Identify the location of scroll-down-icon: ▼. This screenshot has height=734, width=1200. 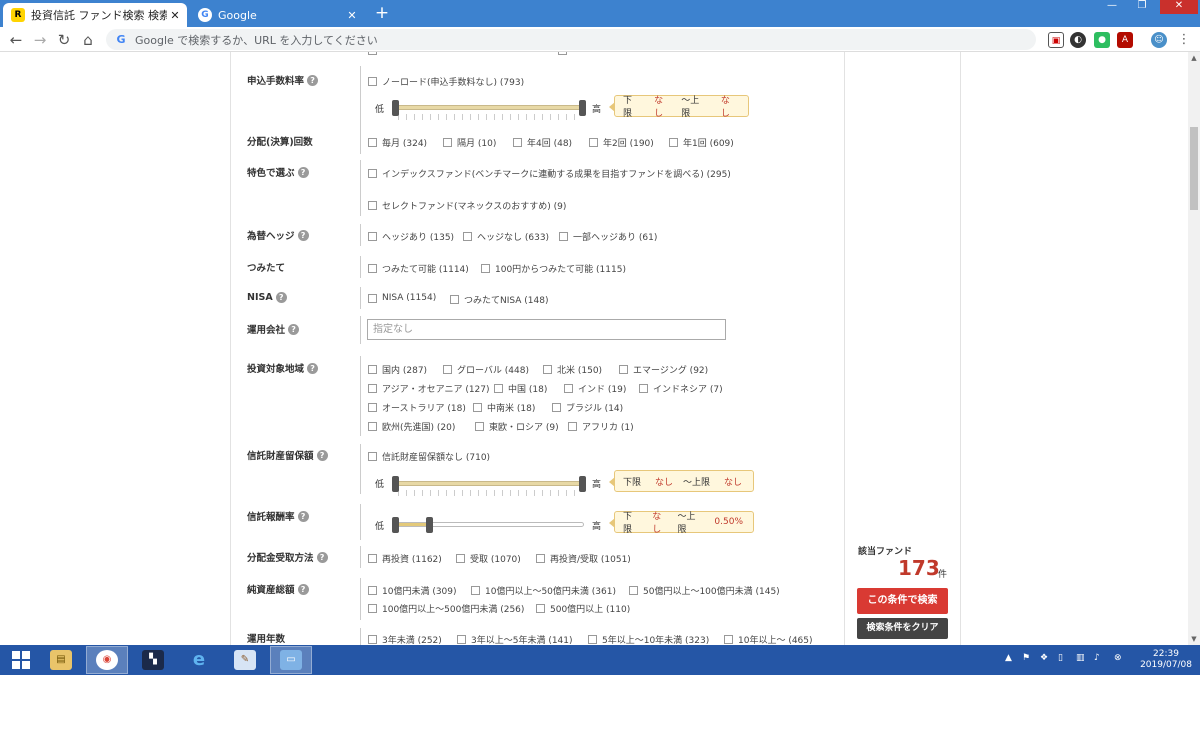
(1194, 639).